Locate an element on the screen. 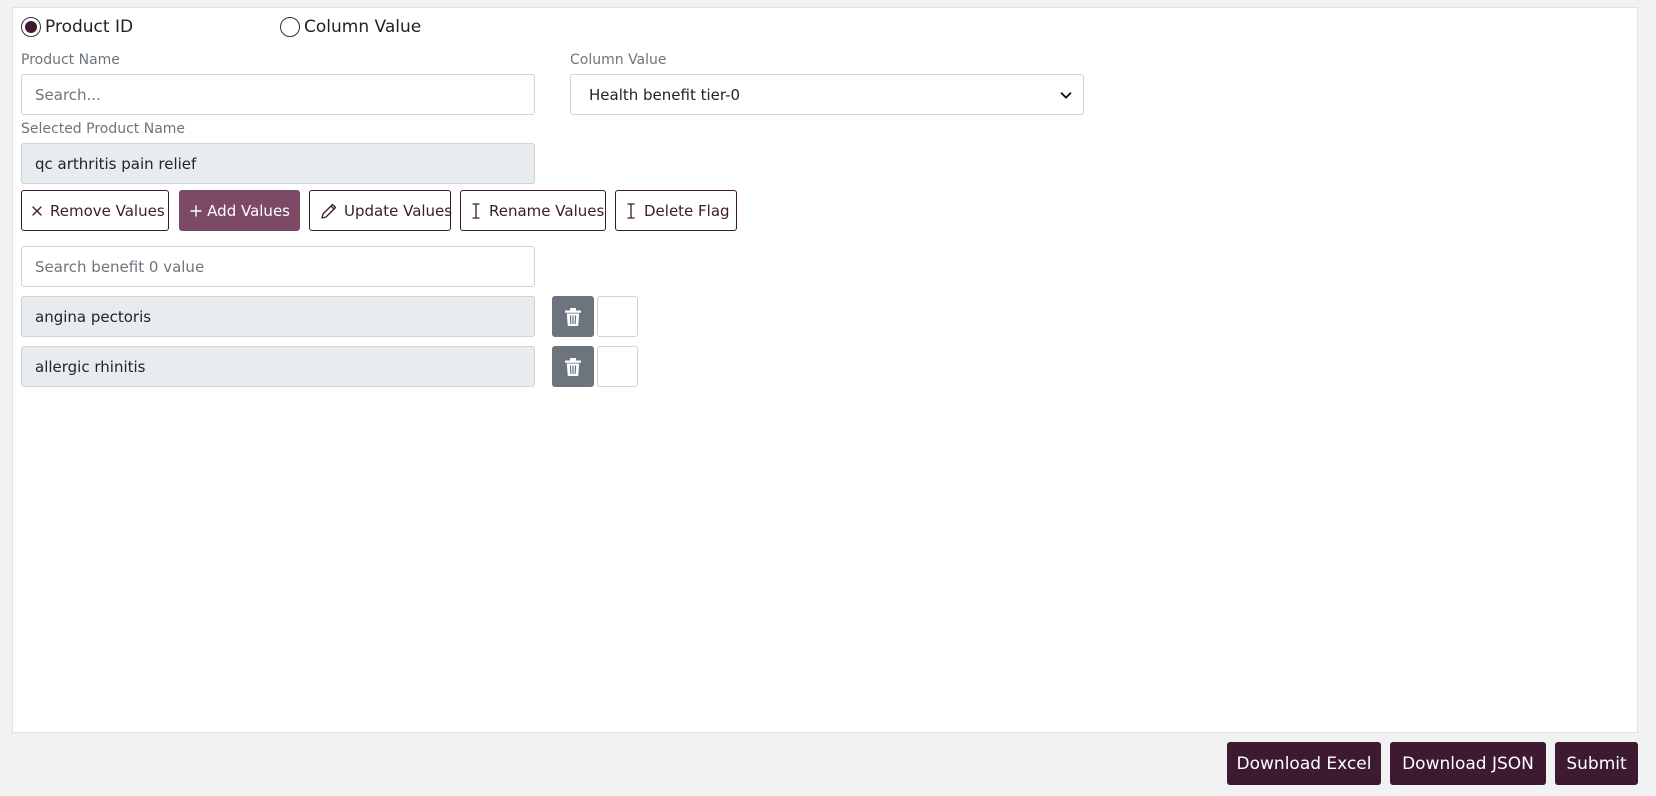 This screenshot has height=796, width=1656. radio-product-id-label: Product ID is located at coordinates (89, 27).